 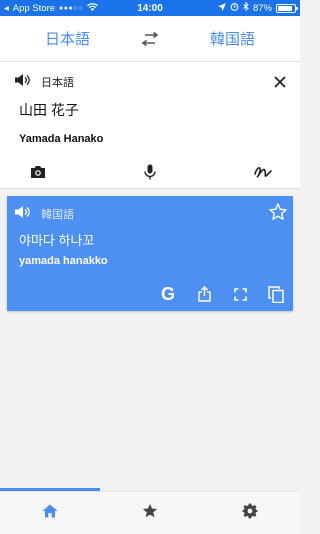 I want to click on source-header: 日本語, so click(x=152, y=82).